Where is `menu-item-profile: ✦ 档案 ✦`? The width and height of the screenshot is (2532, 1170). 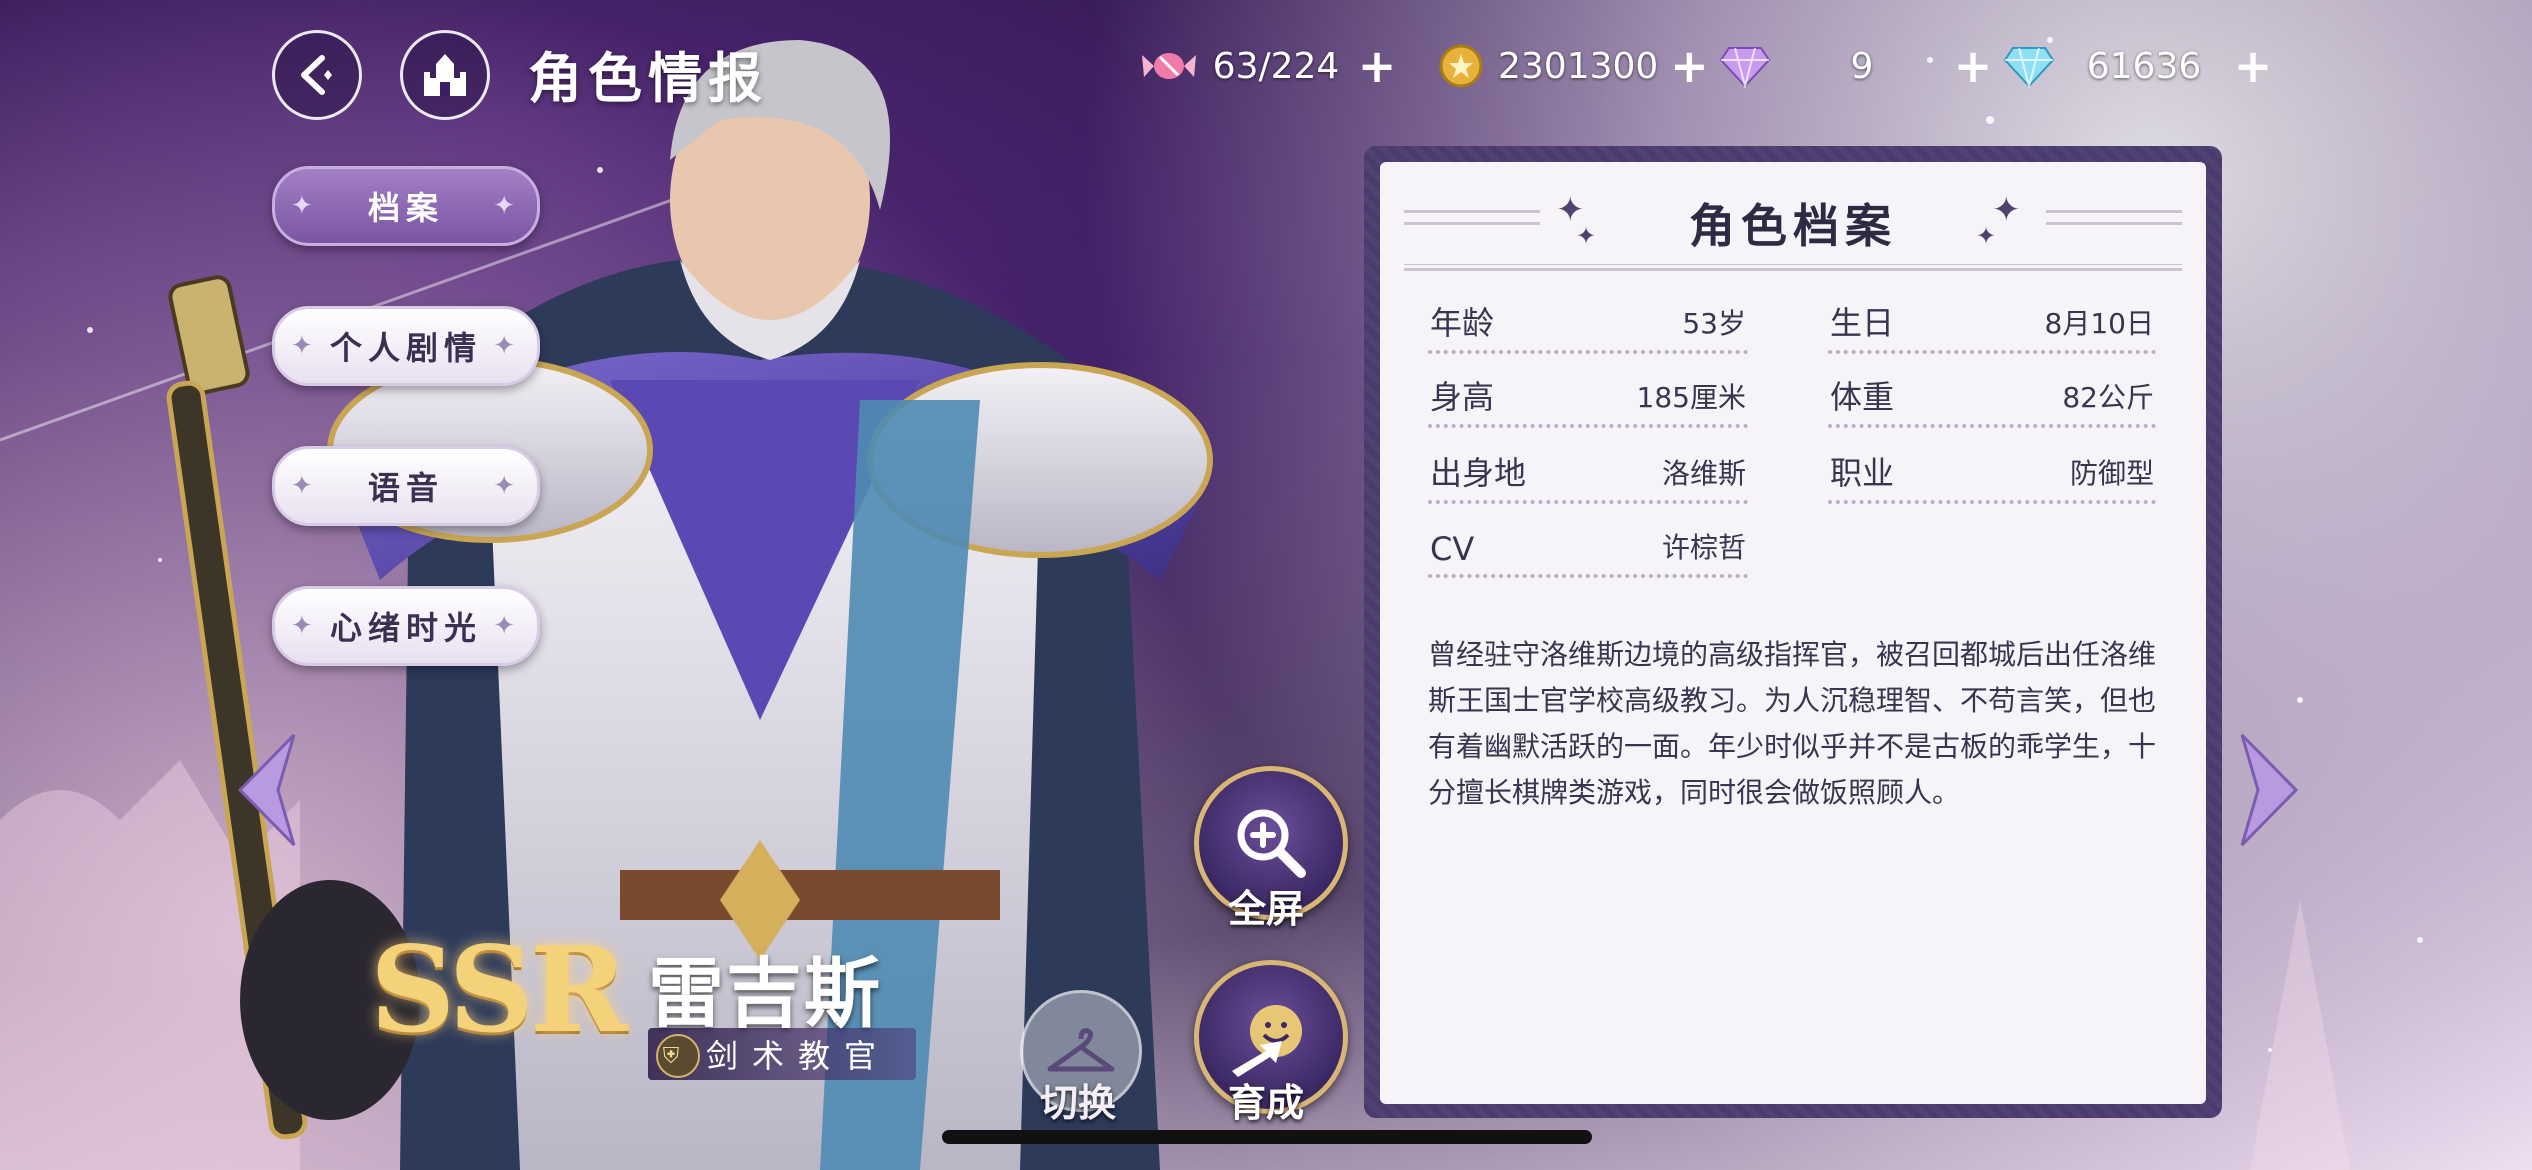 menu-item-profile: ✦ 档案 ✦ is located at coordinates (406, 206).